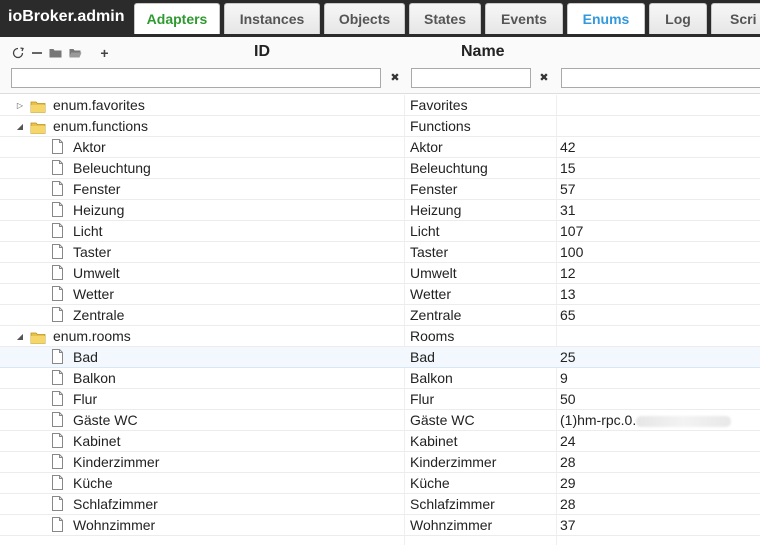  What do you see at coordinates (380, 105) in the screenshot?
I see `tree-folder-row: ▷ enum.favorites Favorites` at bounding box center [380, 105].